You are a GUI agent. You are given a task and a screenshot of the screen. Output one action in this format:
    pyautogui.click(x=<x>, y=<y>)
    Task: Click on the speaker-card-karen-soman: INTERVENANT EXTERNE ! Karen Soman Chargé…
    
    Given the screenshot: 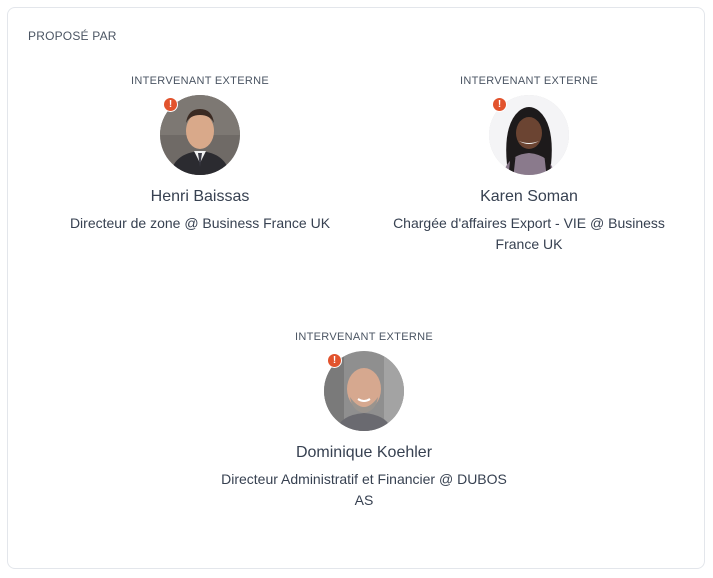 What is the action you would take?
    pyautogui.click(x=529, y=164)
    